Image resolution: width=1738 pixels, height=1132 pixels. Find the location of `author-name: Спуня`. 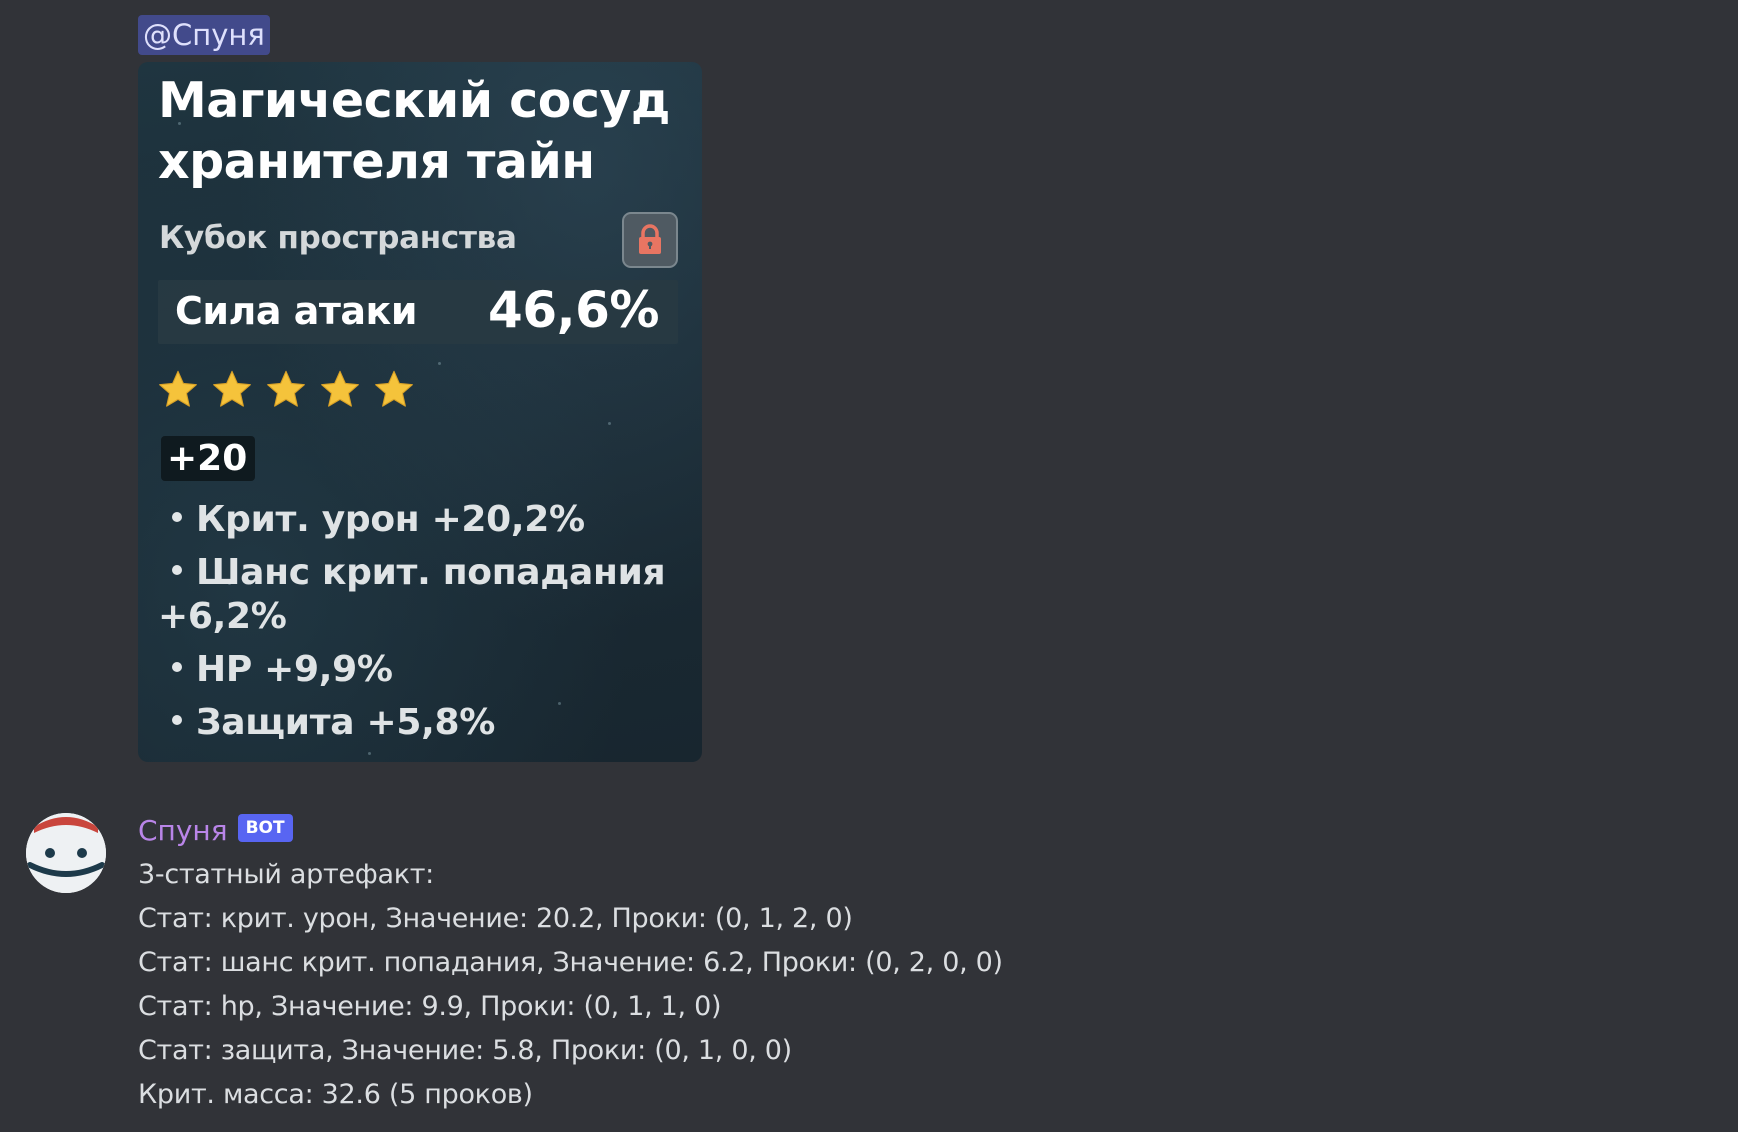

author-name: Спуня is located at coordinates (183, 830).